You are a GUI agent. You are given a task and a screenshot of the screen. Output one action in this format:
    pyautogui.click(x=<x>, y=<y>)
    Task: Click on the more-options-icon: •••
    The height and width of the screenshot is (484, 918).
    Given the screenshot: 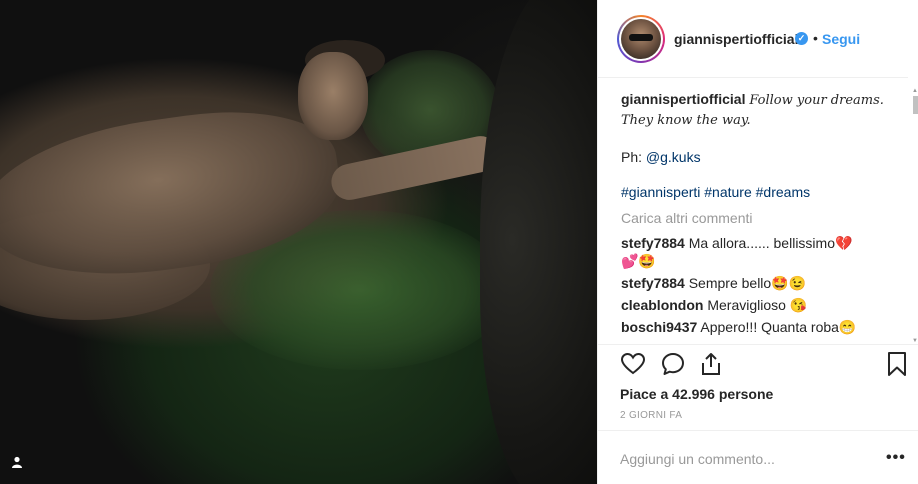 What is the action you would take?
    pyautogui.click(x=896, y=458)
    